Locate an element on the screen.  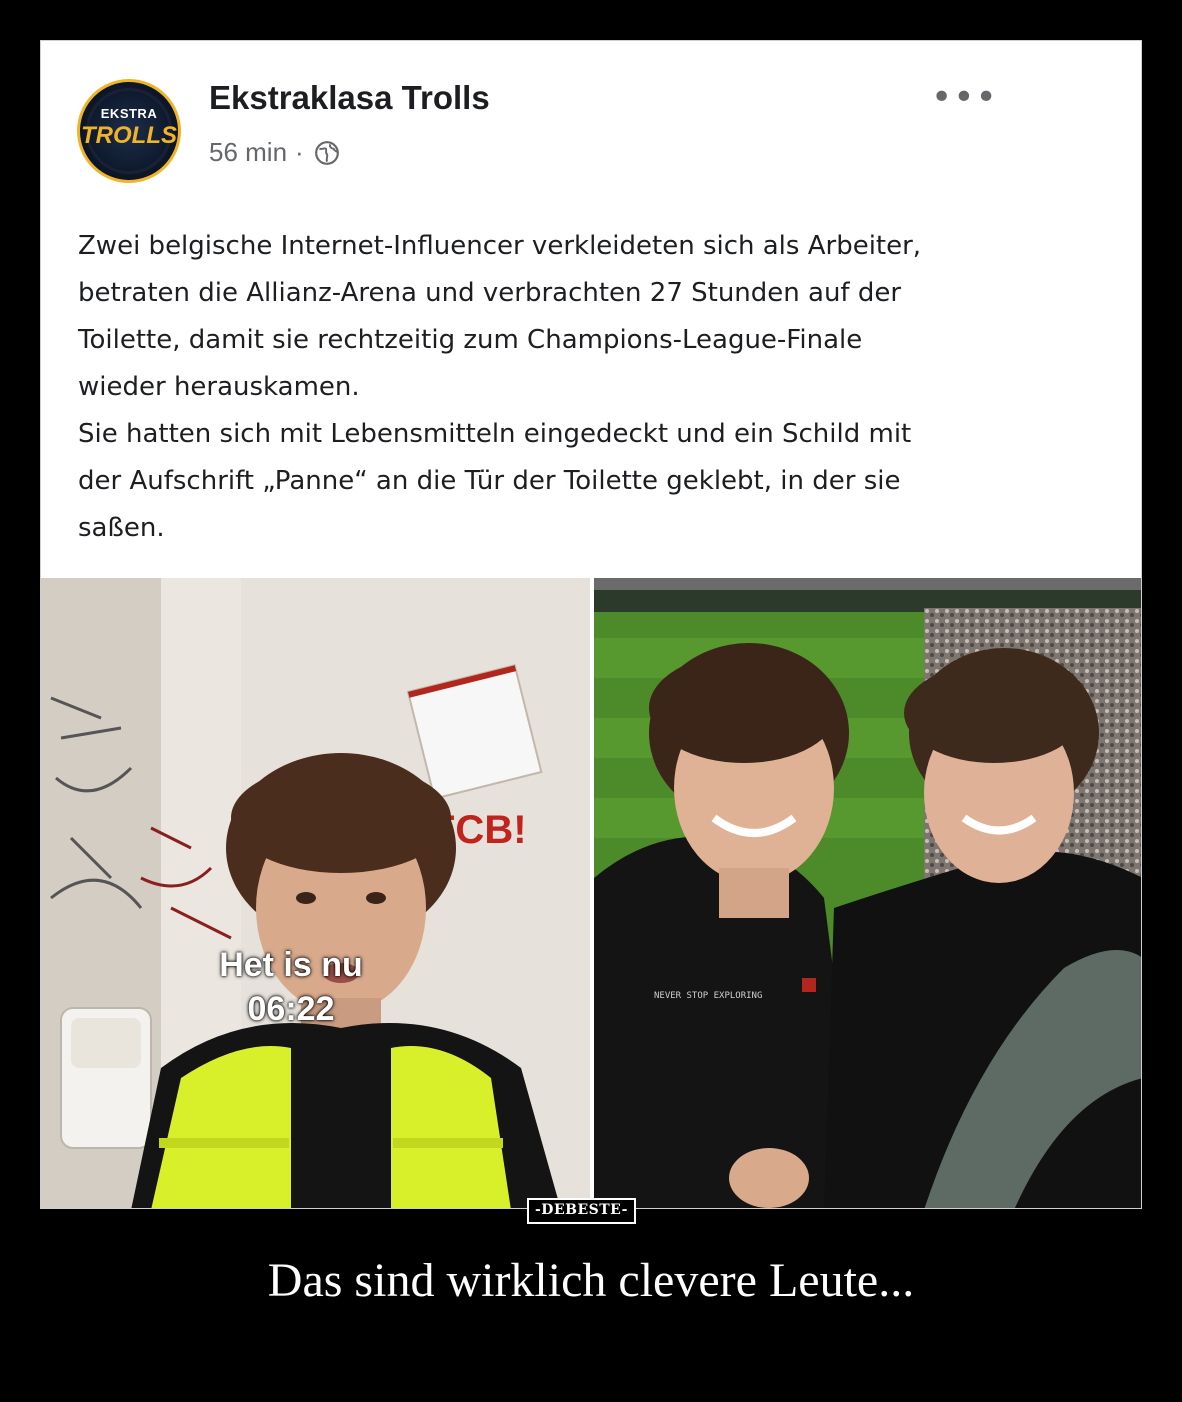
avatar-logo-line2: TROLLS is located at coordinates (129, 135).